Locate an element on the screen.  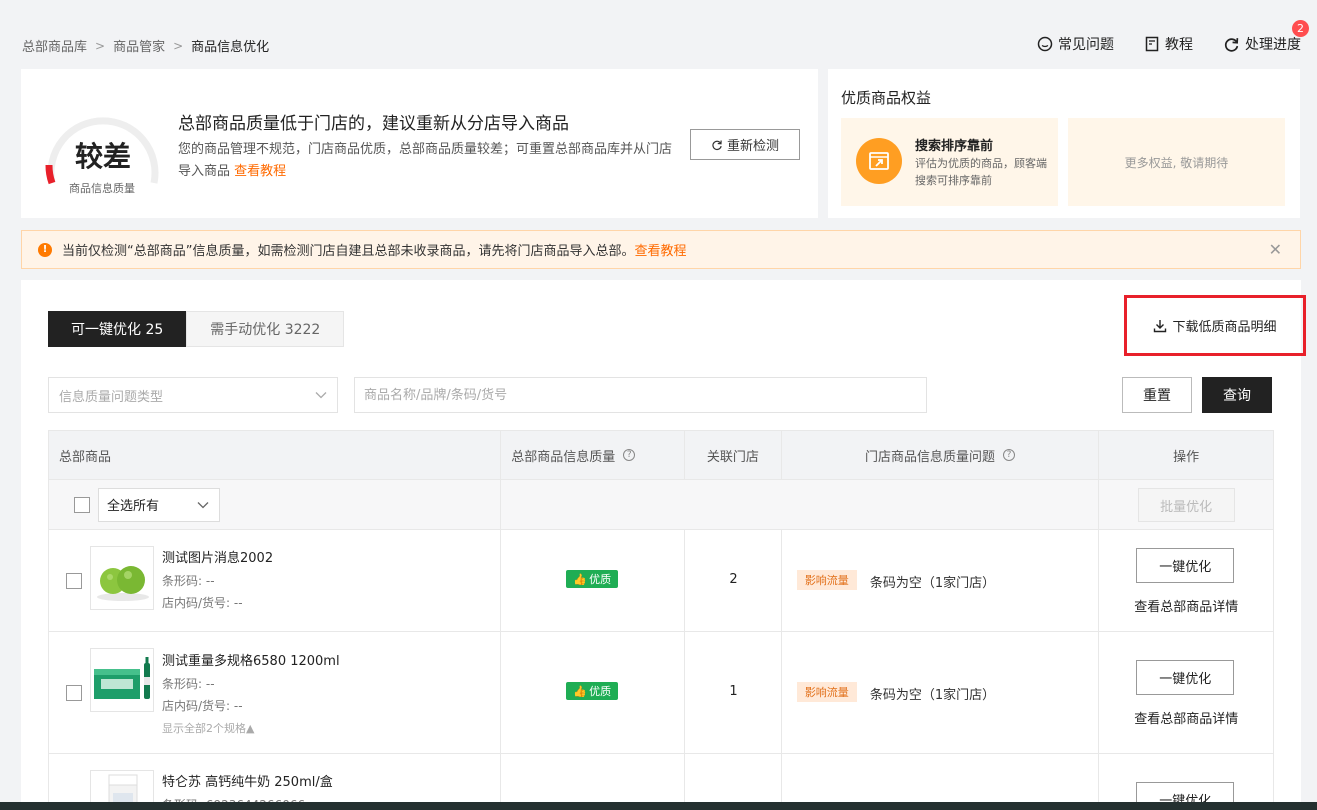
recheck-button: 重新检测 is located at coordinates (745, 144).